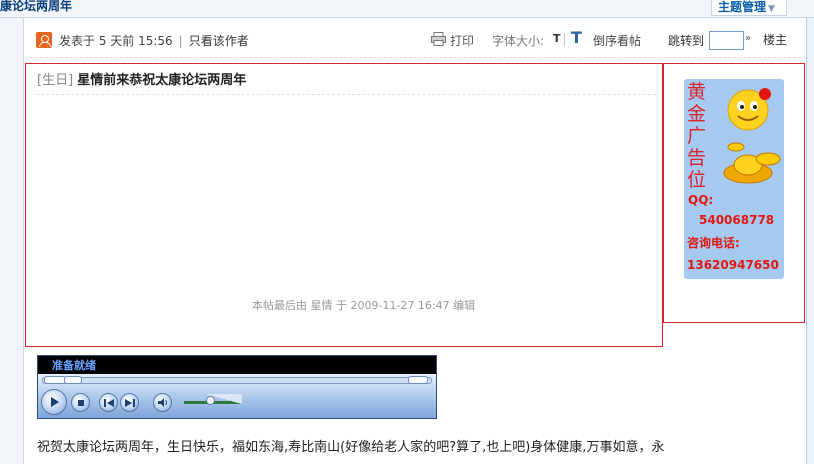 The image size is (814, 464). I want to click on left-rail, so click(12, 241).